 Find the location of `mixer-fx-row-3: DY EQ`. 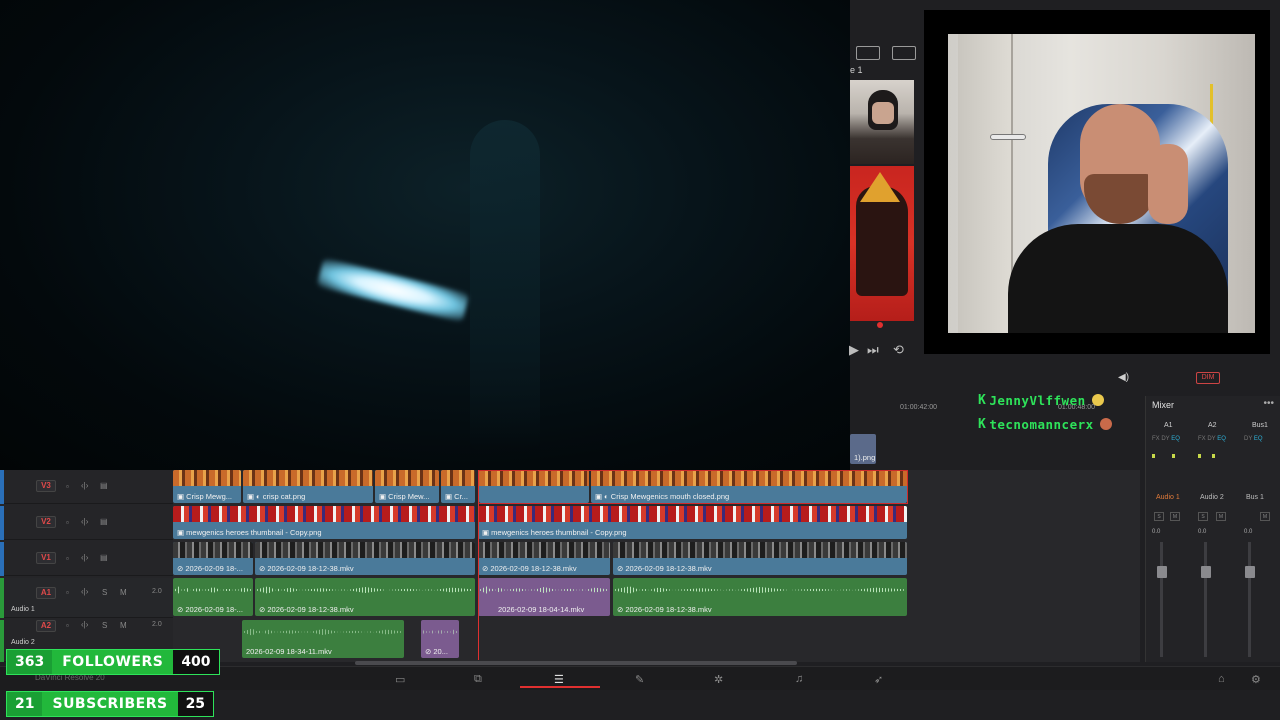

mixer-fx-row-3: DY EQ is located at coordinates (1253, 439).